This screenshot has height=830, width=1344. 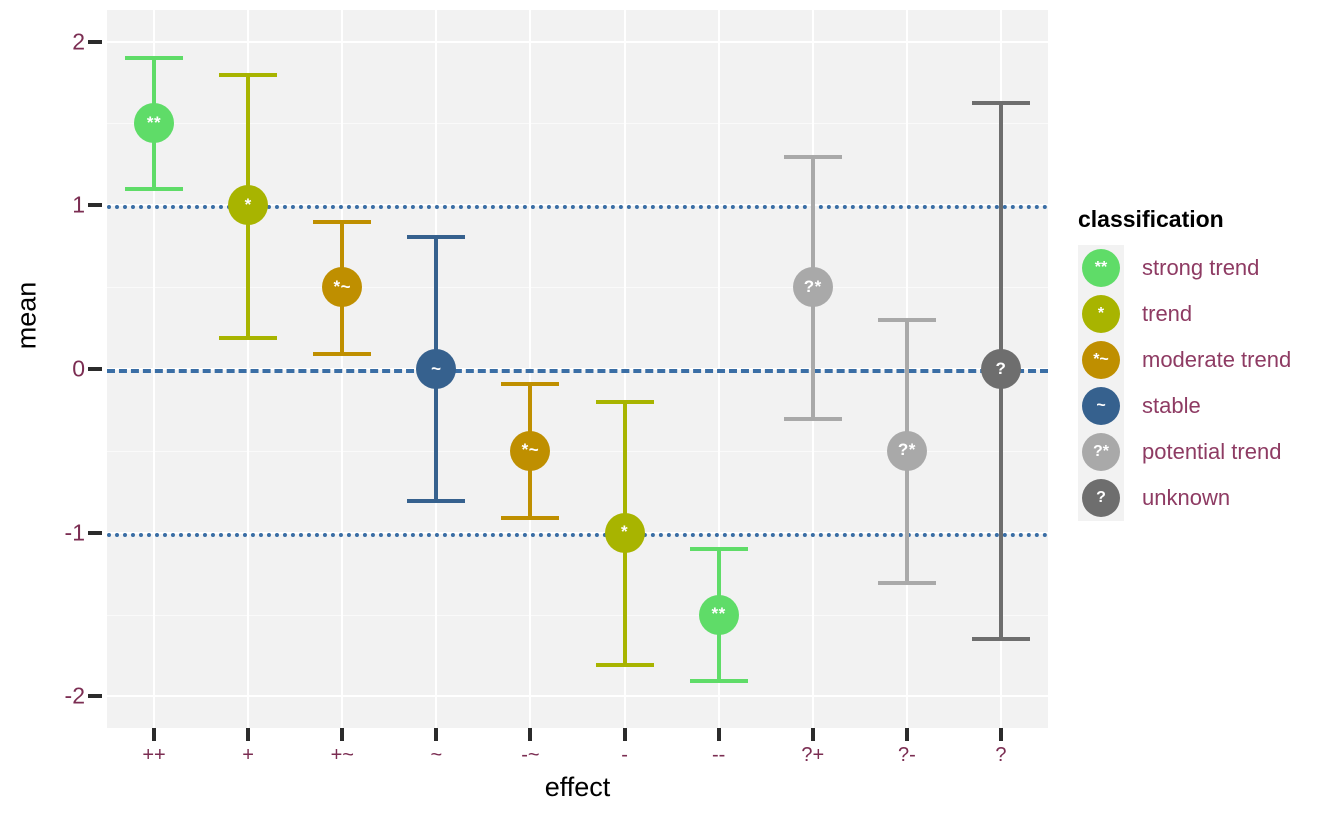 I want to click on legend-marker-icon: *~, so click(x=1101, y=360).